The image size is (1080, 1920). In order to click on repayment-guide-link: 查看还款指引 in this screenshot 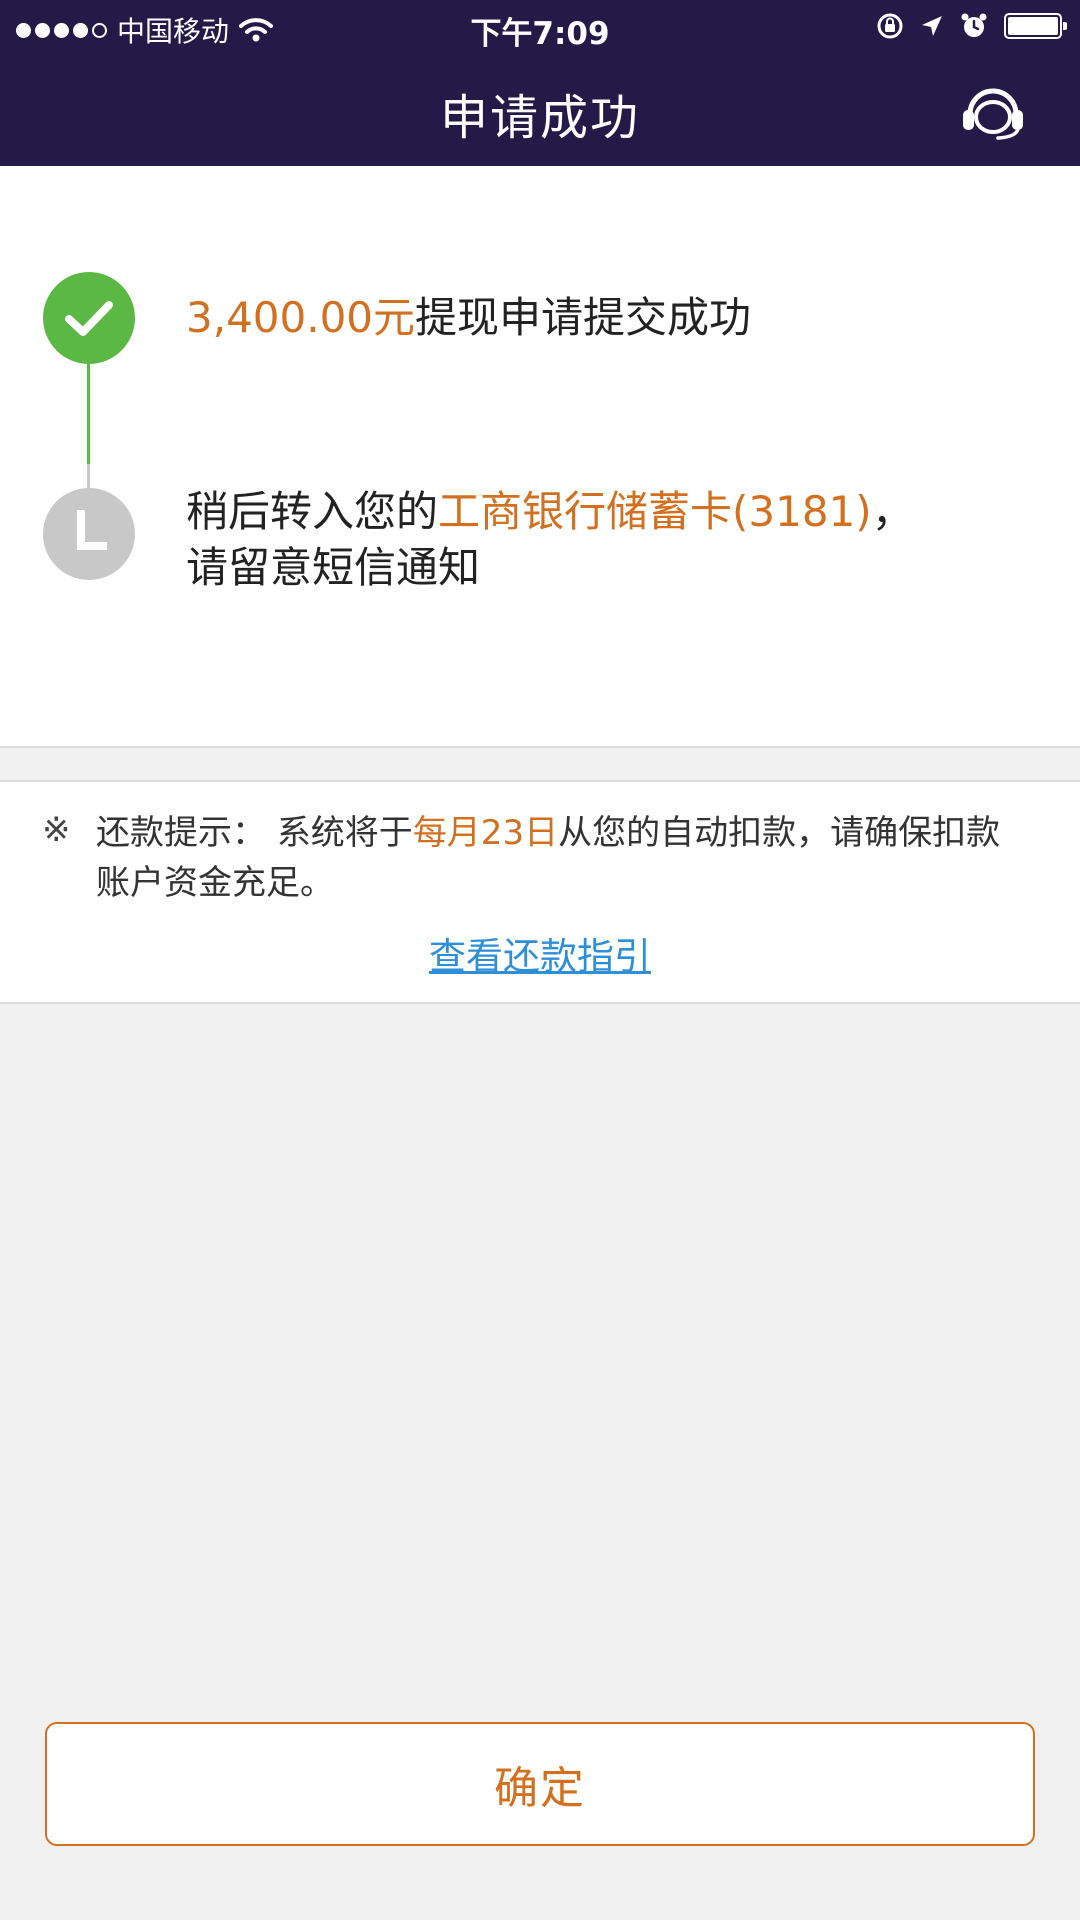, I will do `click(540, 953)`.